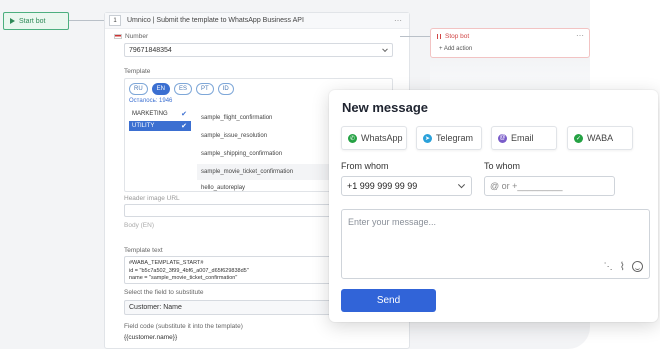 The height and width of the screenshot is (349, 660). I want to click on start-bot-label: Start bot, so click(32, 21).